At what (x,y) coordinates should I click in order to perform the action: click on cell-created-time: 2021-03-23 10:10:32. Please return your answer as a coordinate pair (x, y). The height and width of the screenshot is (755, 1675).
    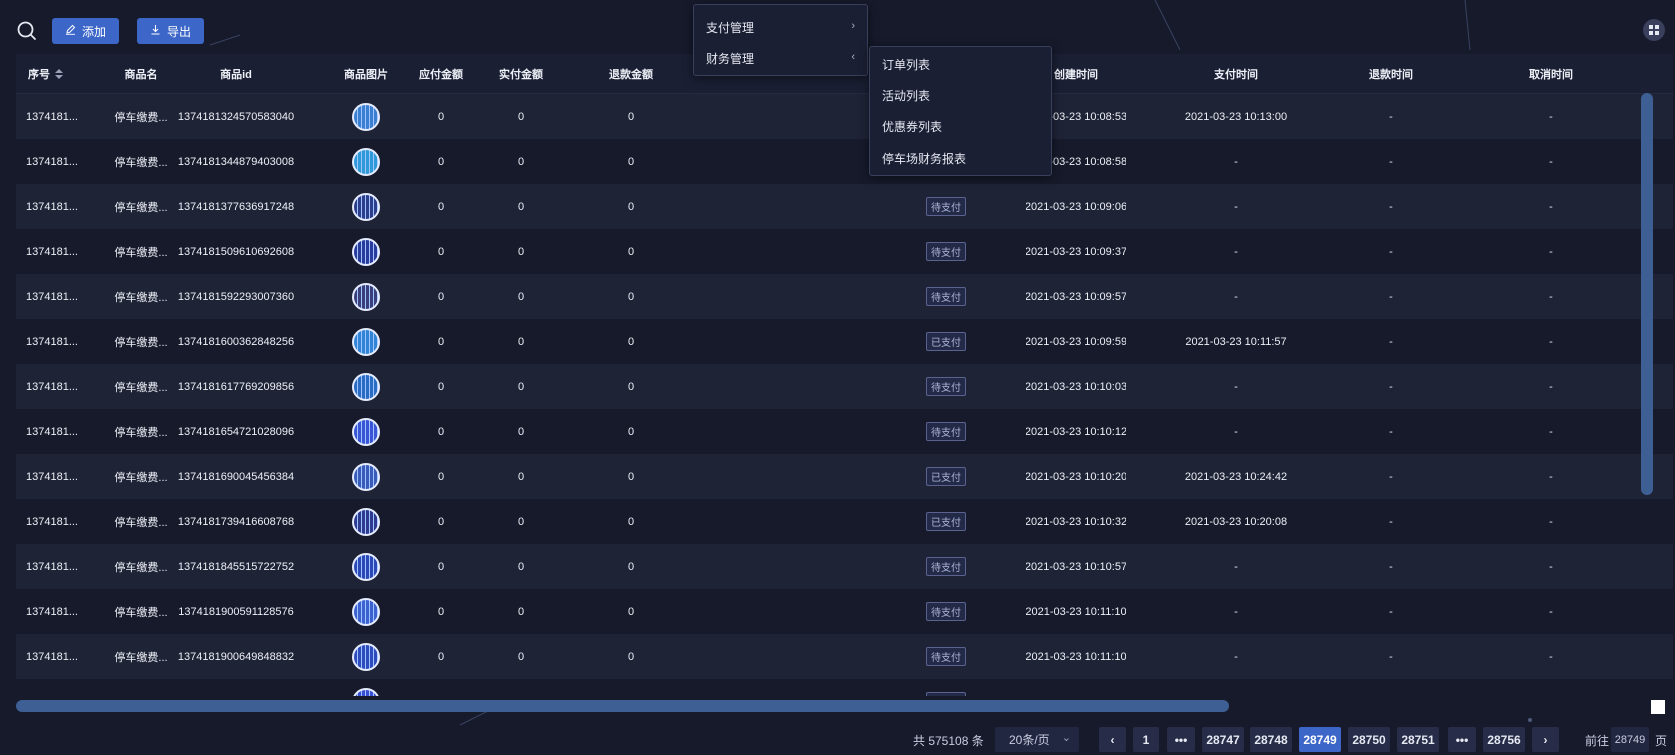
    Looking at the image, I should click on (1076, 521).